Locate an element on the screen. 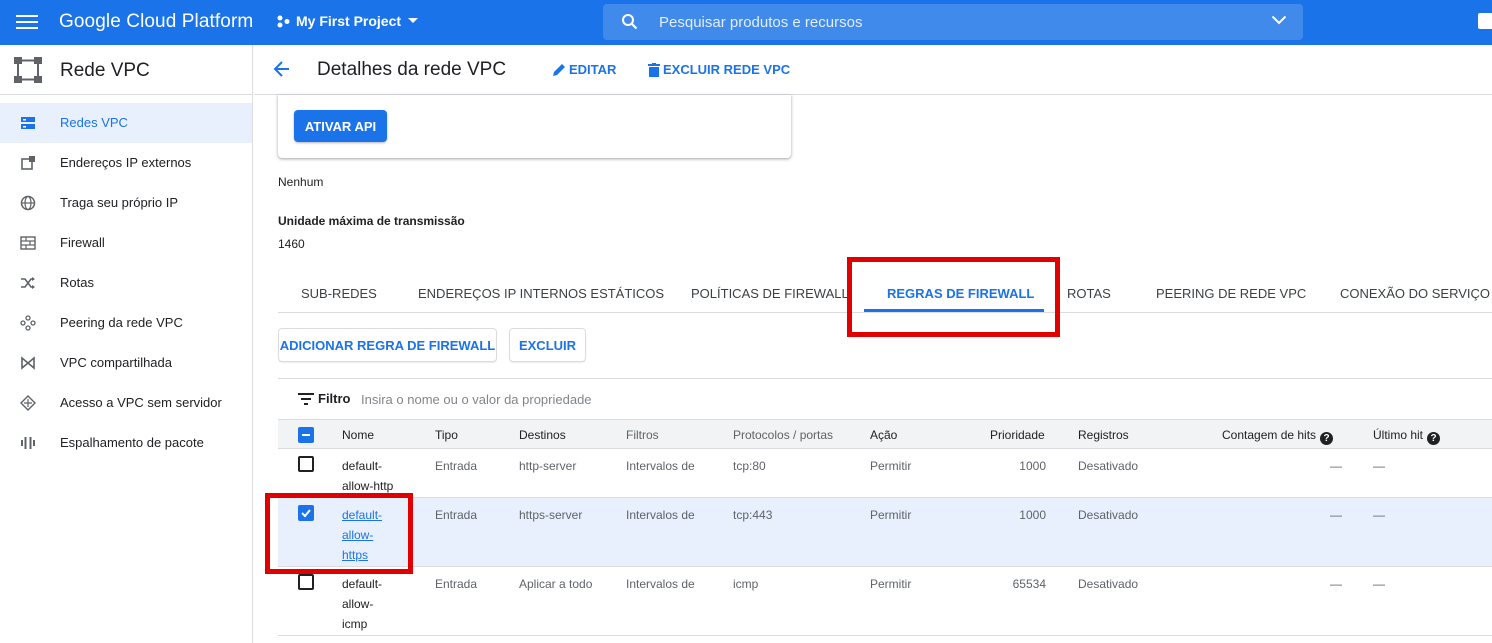  sidebar-item-serverless-vpc-access: Acesso a VPC sem servidor is located at coordinates (126, 403).